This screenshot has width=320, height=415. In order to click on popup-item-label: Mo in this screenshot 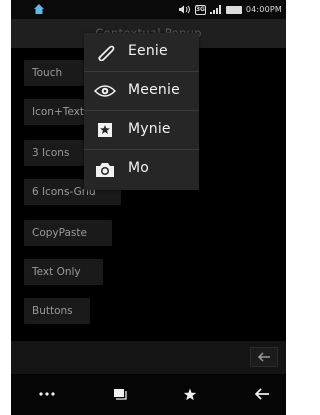, I will do `click(139, 168)`.